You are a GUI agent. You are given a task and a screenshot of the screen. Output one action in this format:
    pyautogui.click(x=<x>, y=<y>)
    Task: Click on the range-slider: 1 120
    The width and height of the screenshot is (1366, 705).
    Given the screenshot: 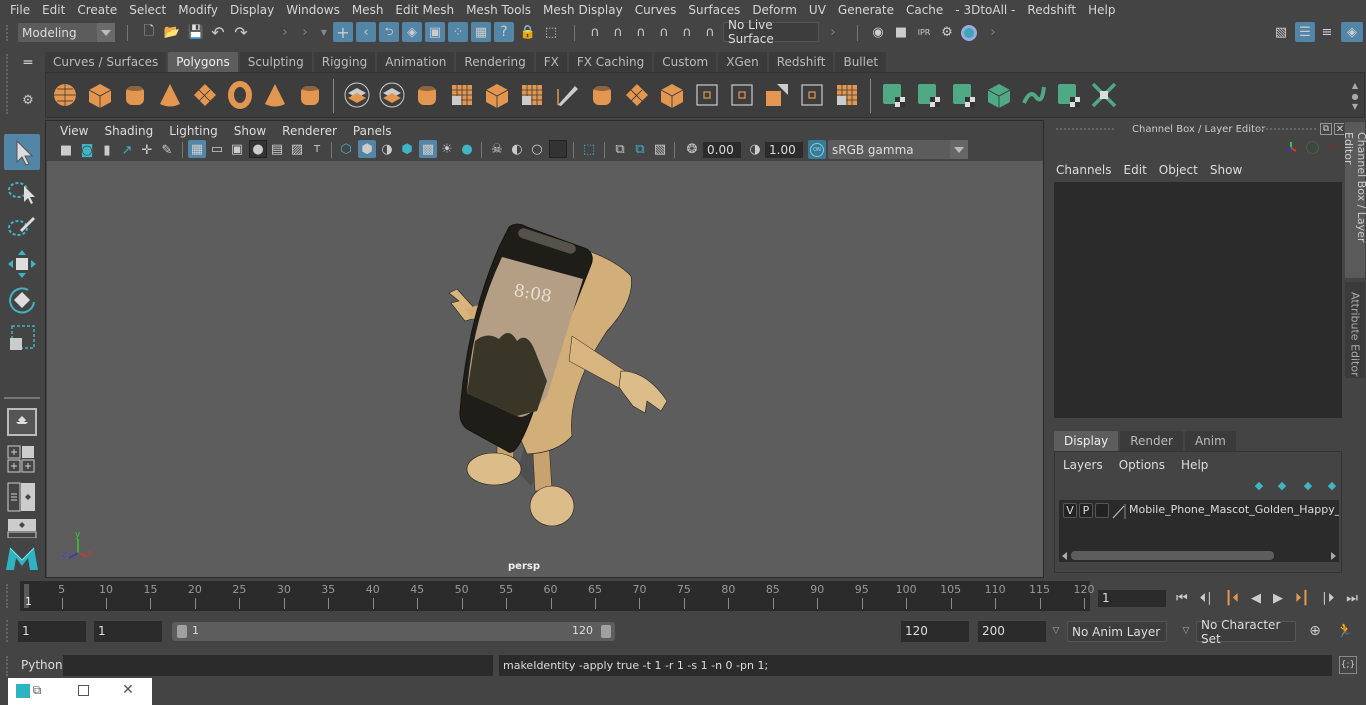 What is the action you would take?
    pyautogui.click(x=393, y=631)
    